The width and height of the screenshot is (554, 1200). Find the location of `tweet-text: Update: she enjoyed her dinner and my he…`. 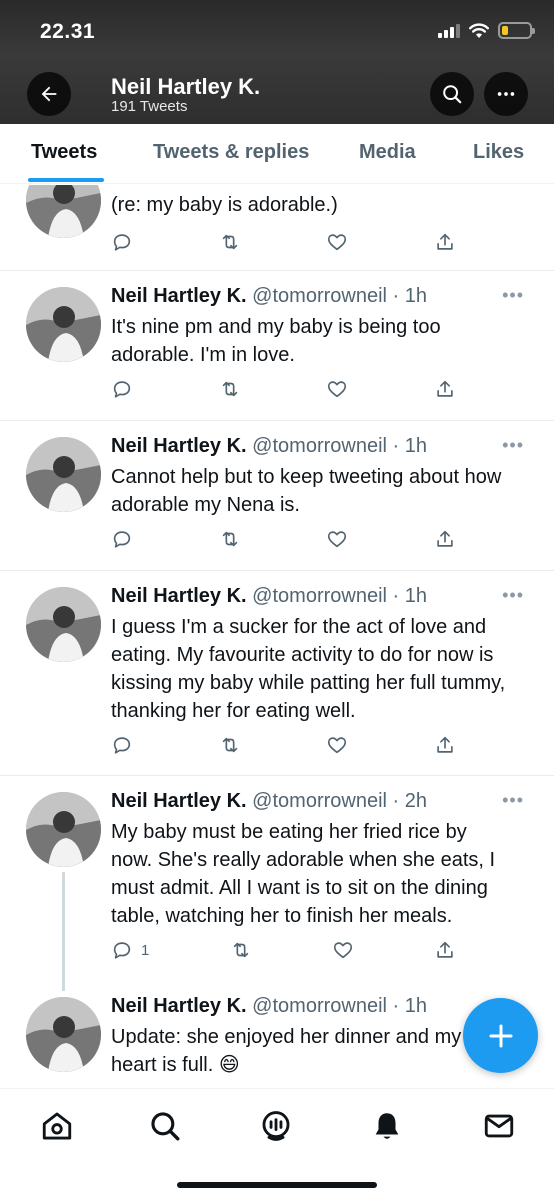

tweet-text: Update: she enjoyed her dinner and my he… is located at coordinates (286, 1051).